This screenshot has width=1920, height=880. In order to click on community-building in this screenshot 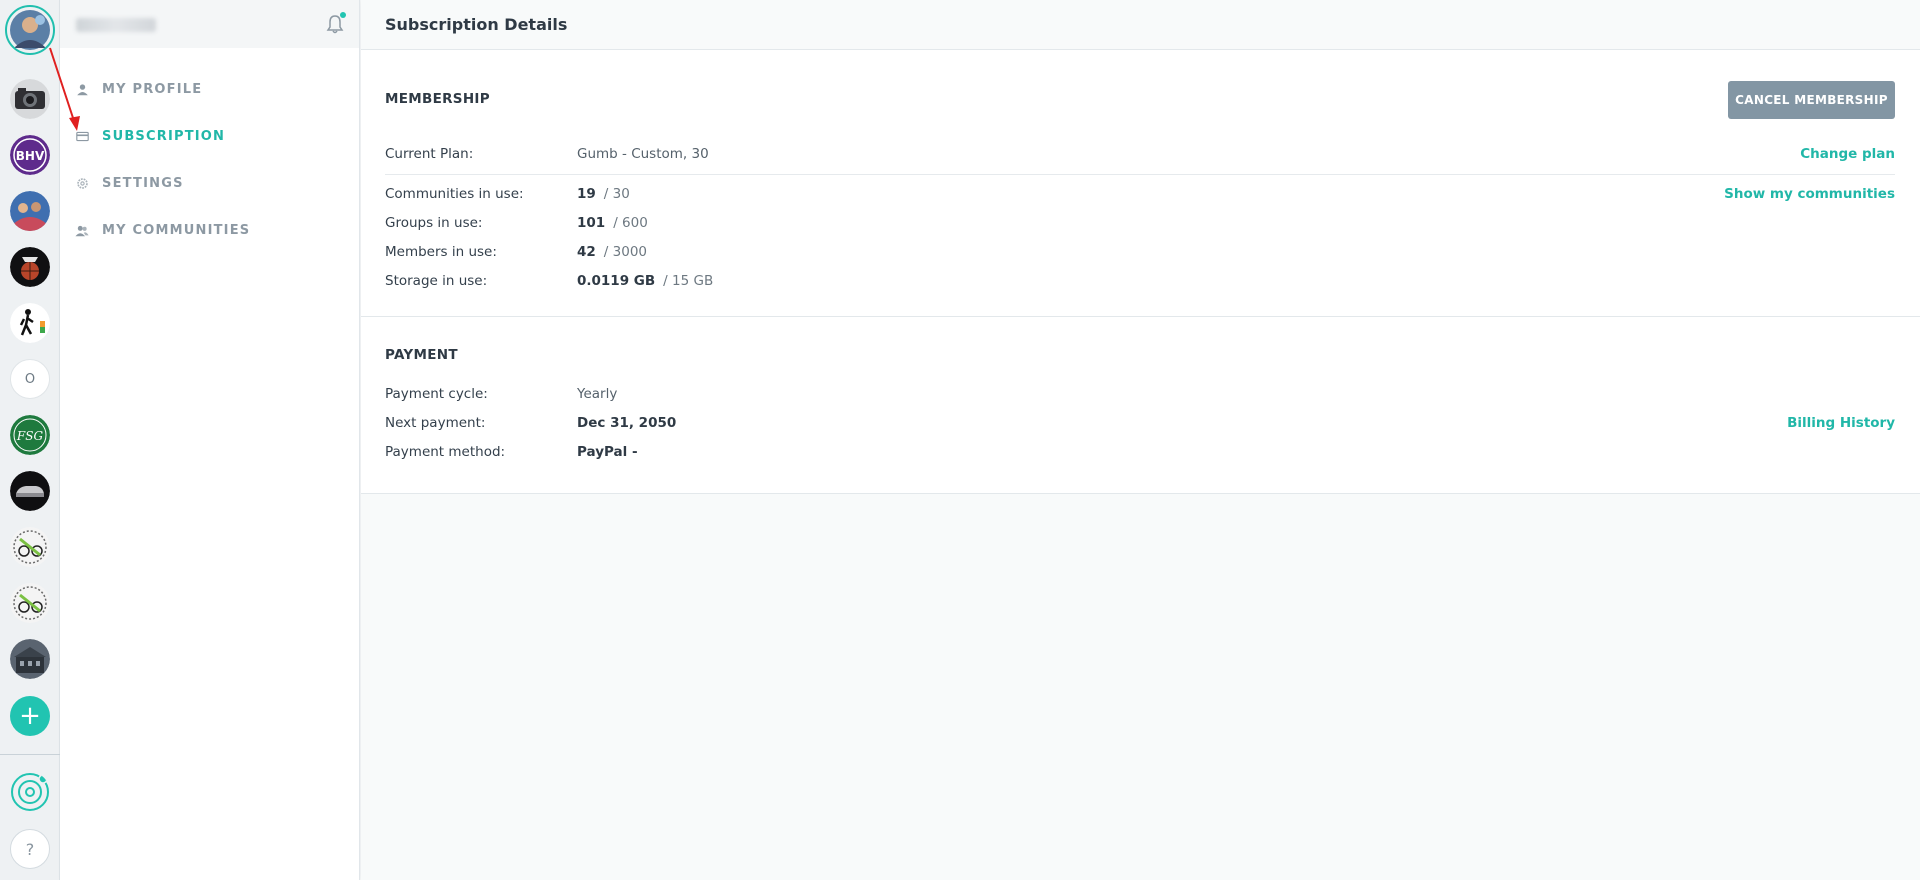, I will do `click(30, 659)`.